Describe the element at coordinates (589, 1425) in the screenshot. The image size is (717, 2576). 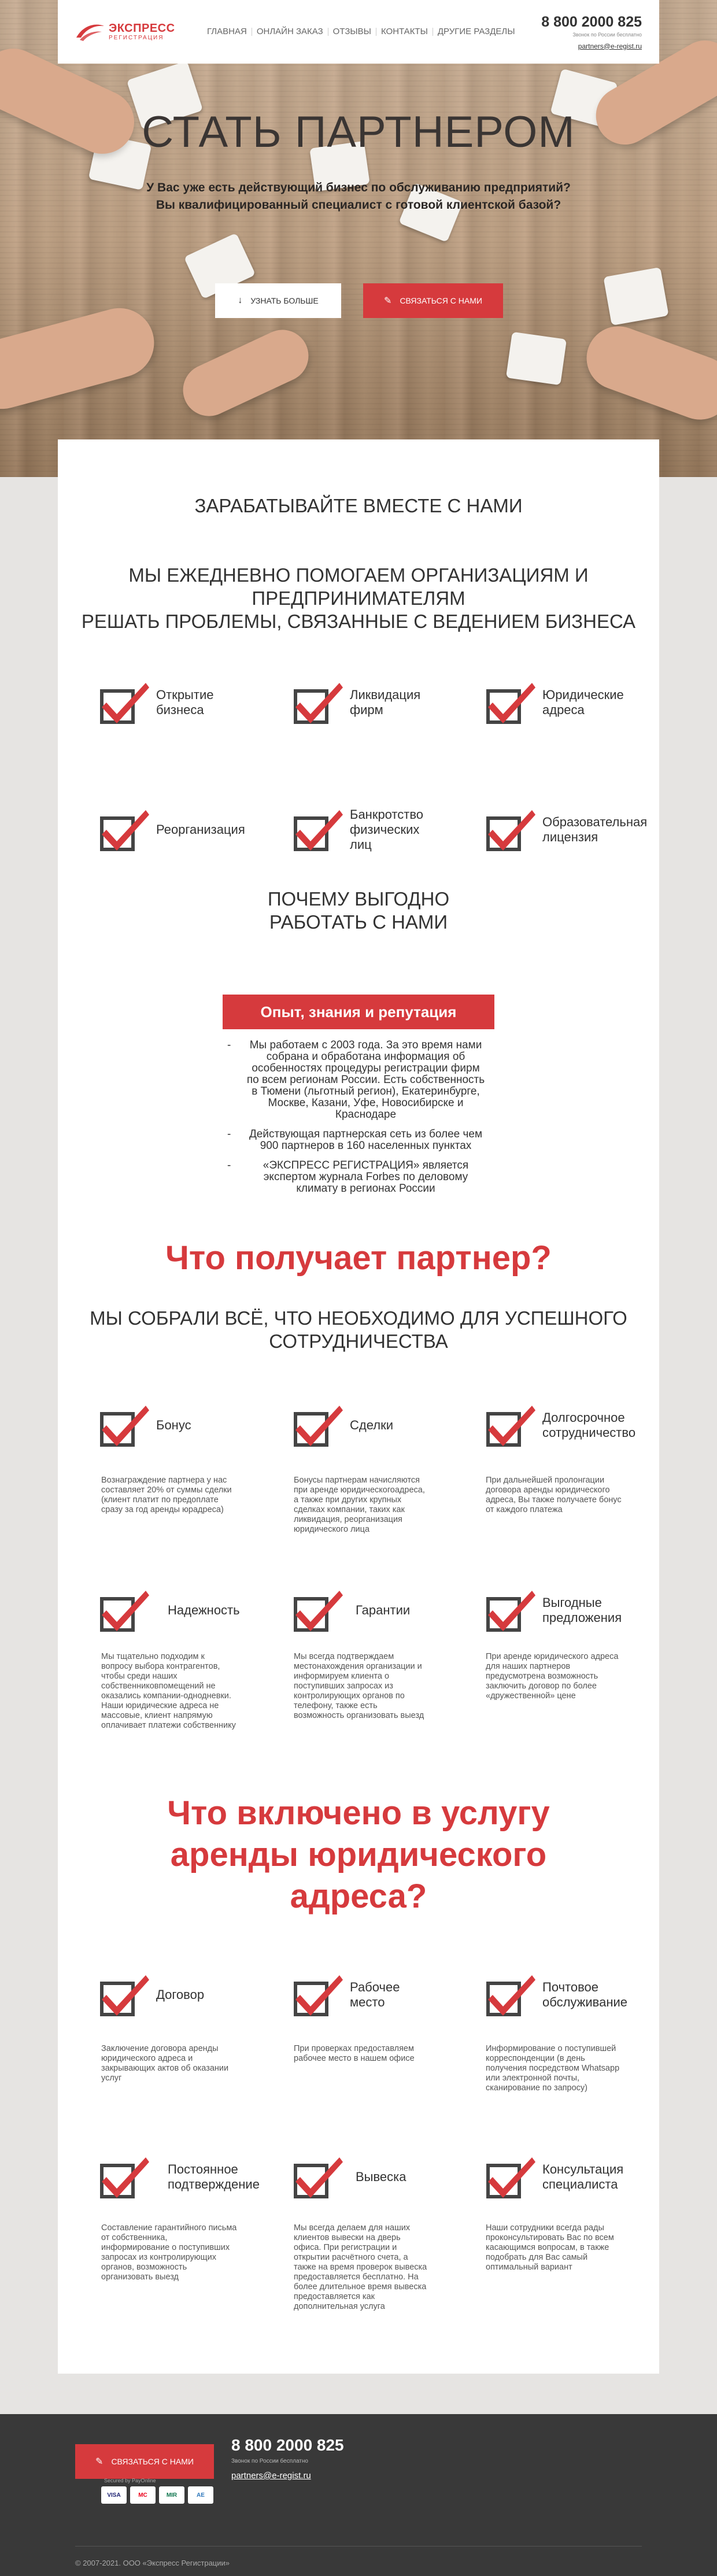
I see `benefit-label: Долгосрочное сотрудничество` at that location.